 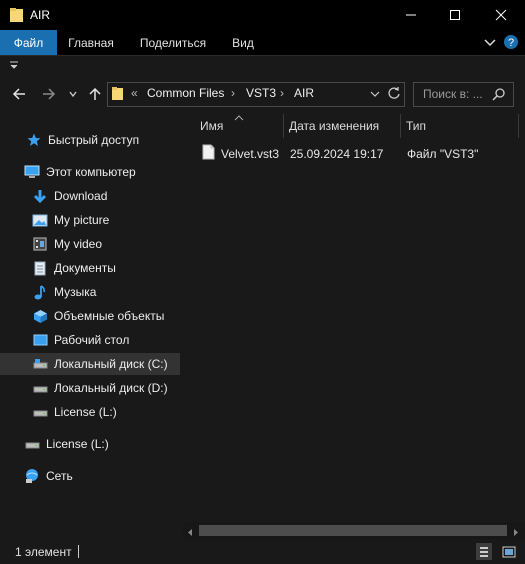 I want to click on sidebar-item-my-video: My video, so click(x=90, y=244).